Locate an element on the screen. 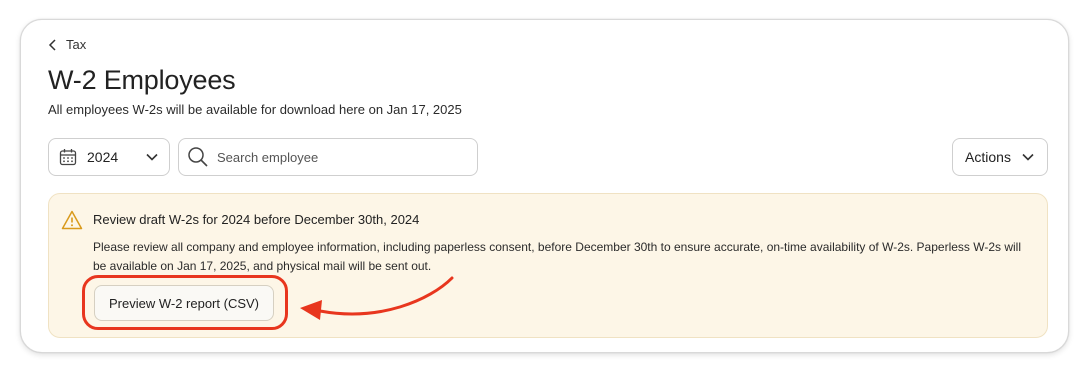 The image size is (1089, 373). search-icon is located at coordinates (198, 157).